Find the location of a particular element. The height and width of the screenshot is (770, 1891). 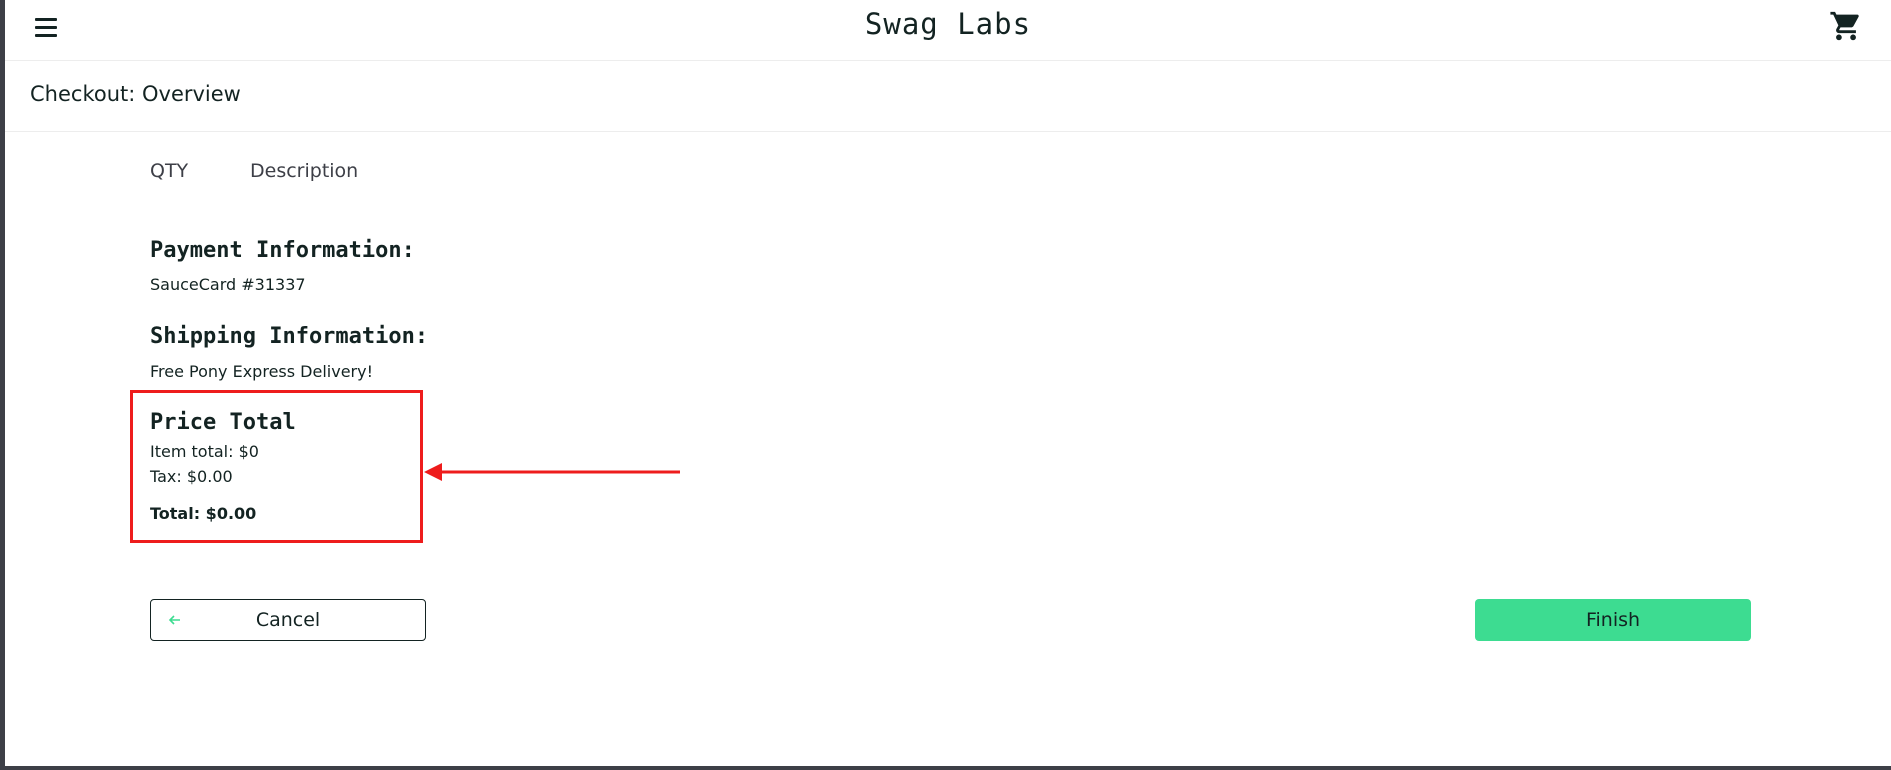

qty-column-header: QTY is located at coordinates (169, 171).